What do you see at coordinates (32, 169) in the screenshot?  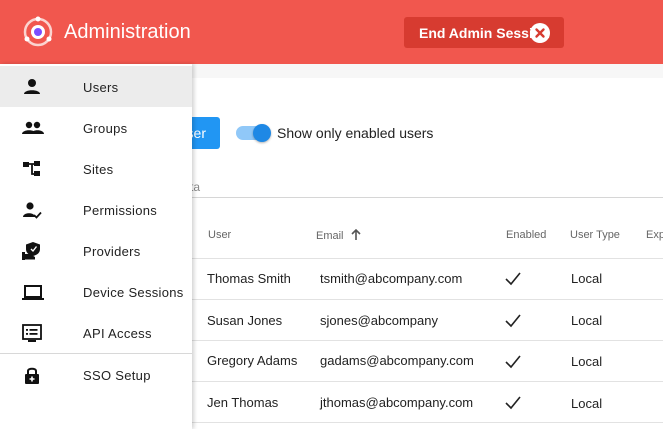 I see `sitemap-icon` at bounding box center [32, 169].